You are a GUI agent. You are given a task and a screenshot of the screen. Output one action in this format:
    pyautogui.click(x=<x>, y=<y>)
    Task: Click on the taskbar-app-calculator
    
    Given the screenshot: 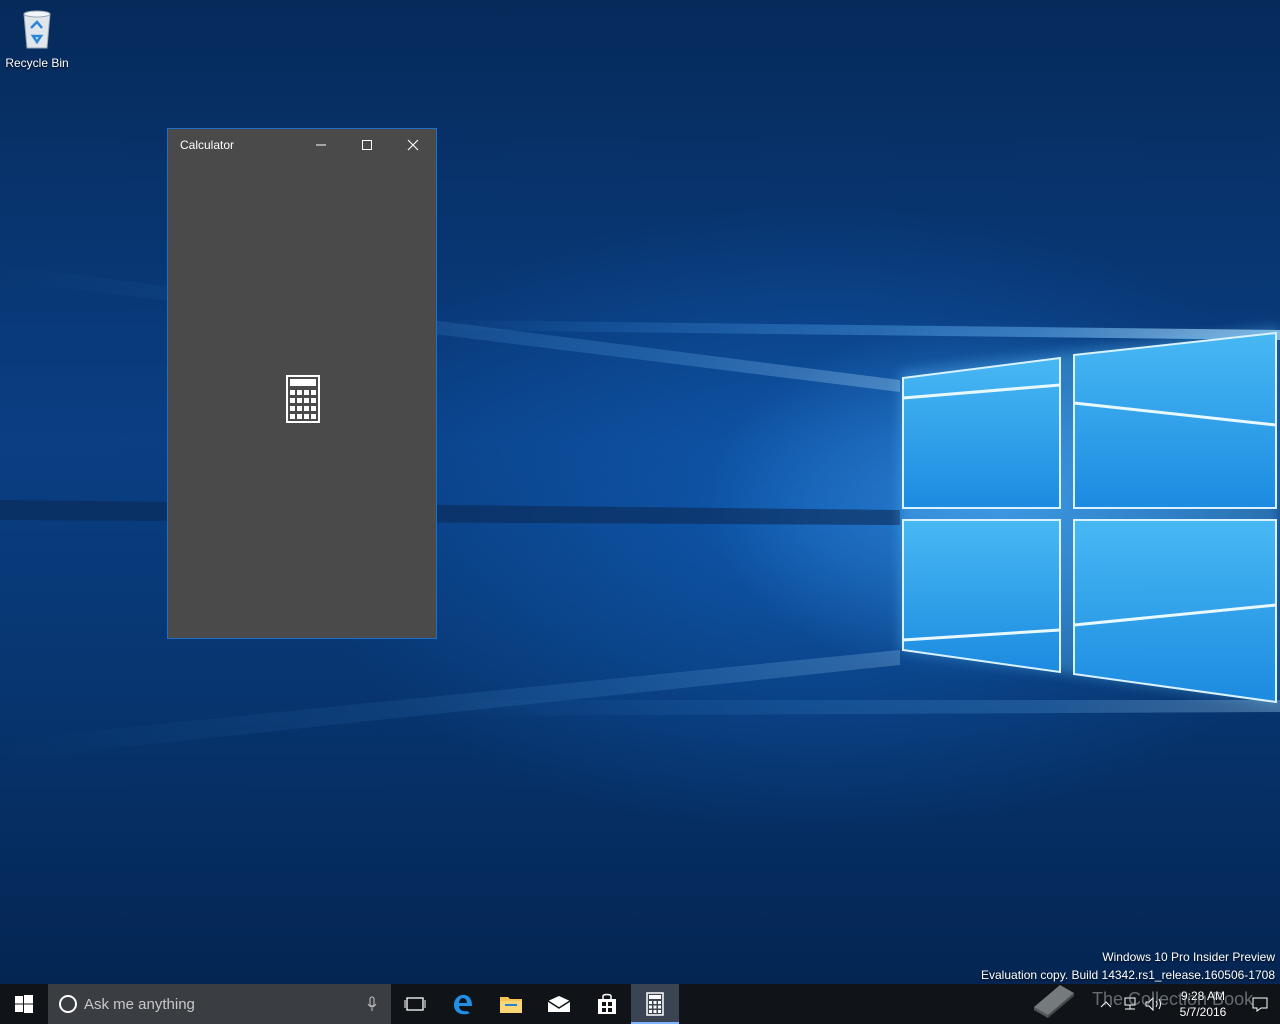 What is the action you would take?
    pyautogui.click(x=655, y=1004)
    